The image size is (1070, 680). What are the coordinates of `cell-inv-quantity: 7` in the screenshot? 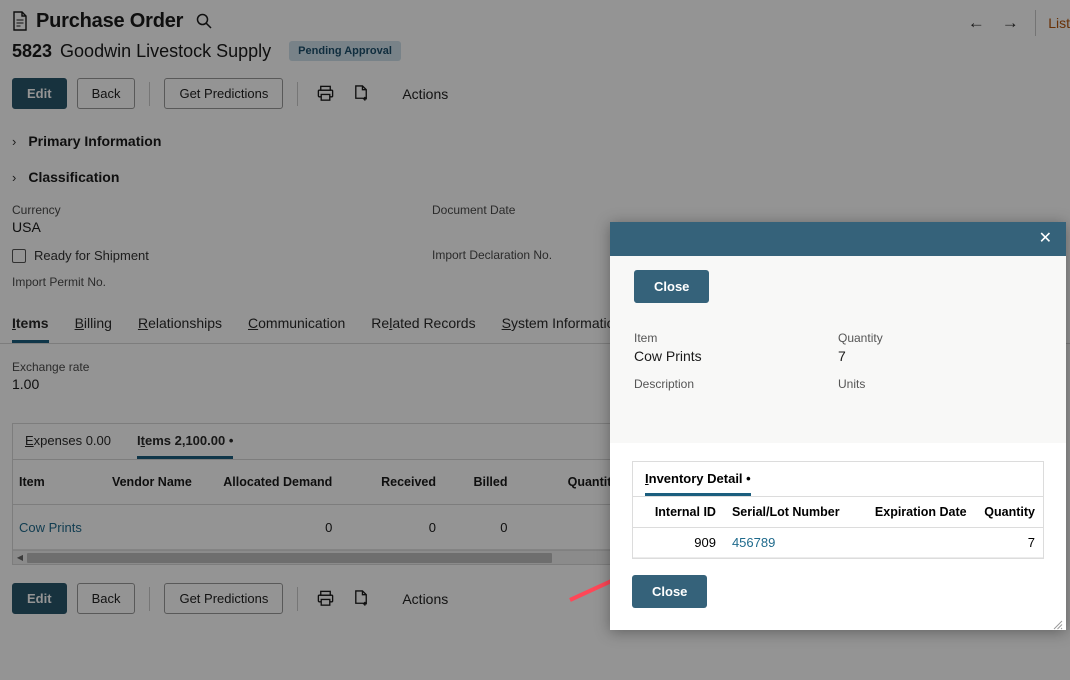 It's located at (1009, 542).